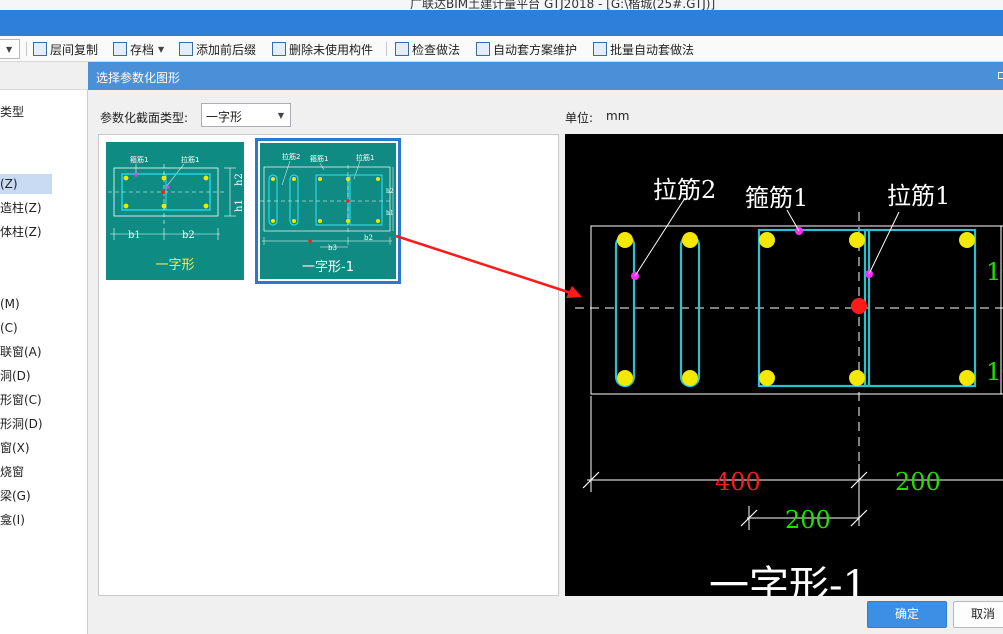 Image resolution: width=1003 pixels, height=634 pixels. Describe the element at coordinates (563, 5) in the screenshot. I see `window-title: 广联达BIM土建计量平台 GTJ2018 - [G:\楷城(25#.GTJ)]` at that location.